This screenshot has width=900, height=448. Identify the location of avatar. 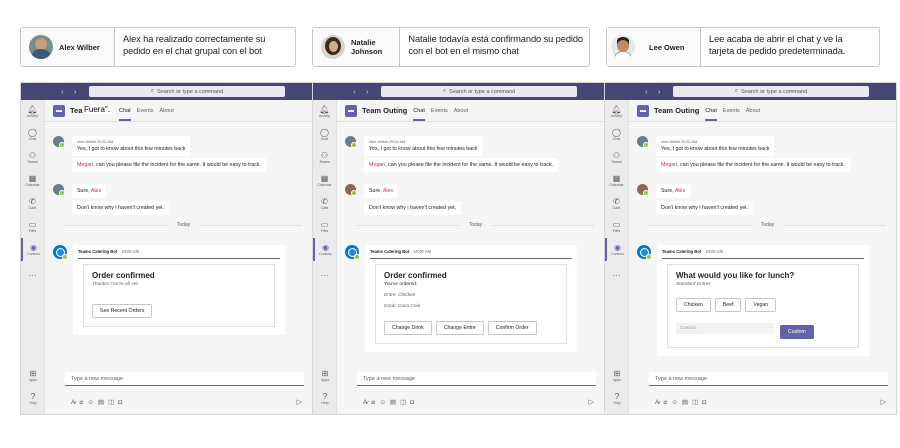
(351, 142).